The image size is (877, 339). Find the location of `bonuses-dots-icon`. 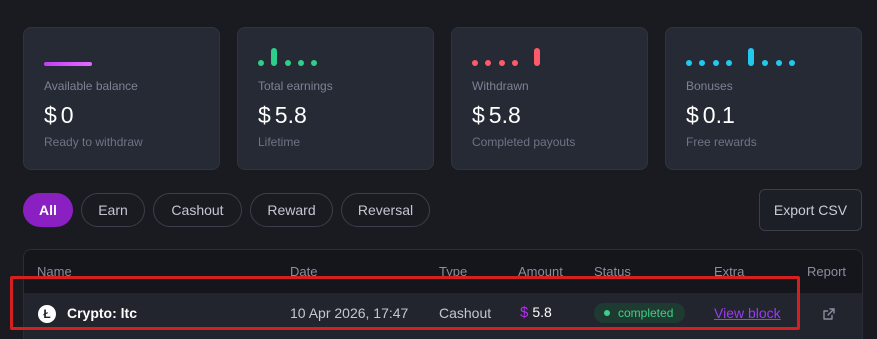

bonuses-dots-icon is located at coordinates (741, 58).